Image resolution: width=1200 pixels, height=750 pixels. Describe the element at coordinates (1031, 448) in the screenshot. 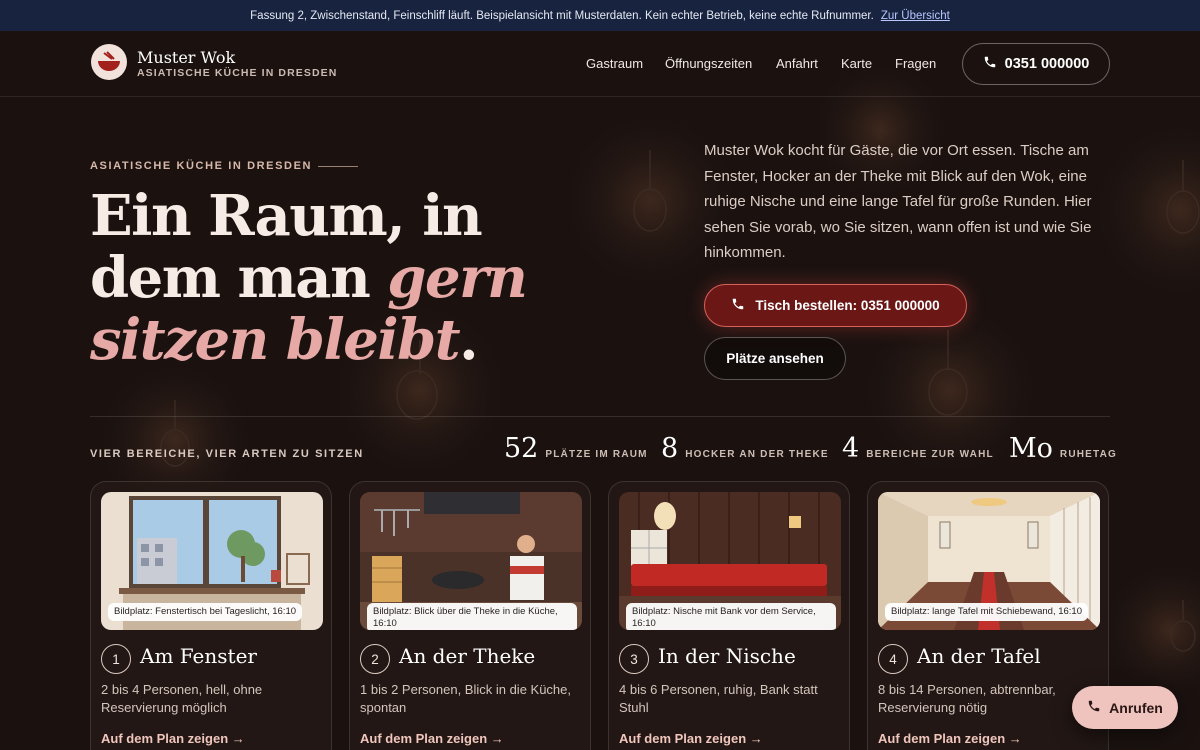

I see `stat-number: Mo` at that location.